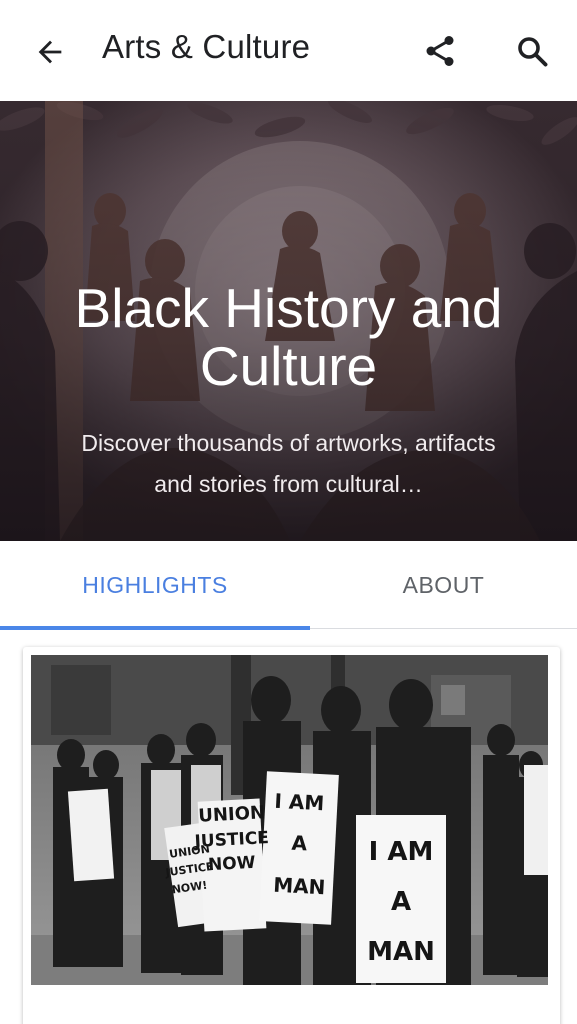  I want to click on search-button, so click(532, 51).